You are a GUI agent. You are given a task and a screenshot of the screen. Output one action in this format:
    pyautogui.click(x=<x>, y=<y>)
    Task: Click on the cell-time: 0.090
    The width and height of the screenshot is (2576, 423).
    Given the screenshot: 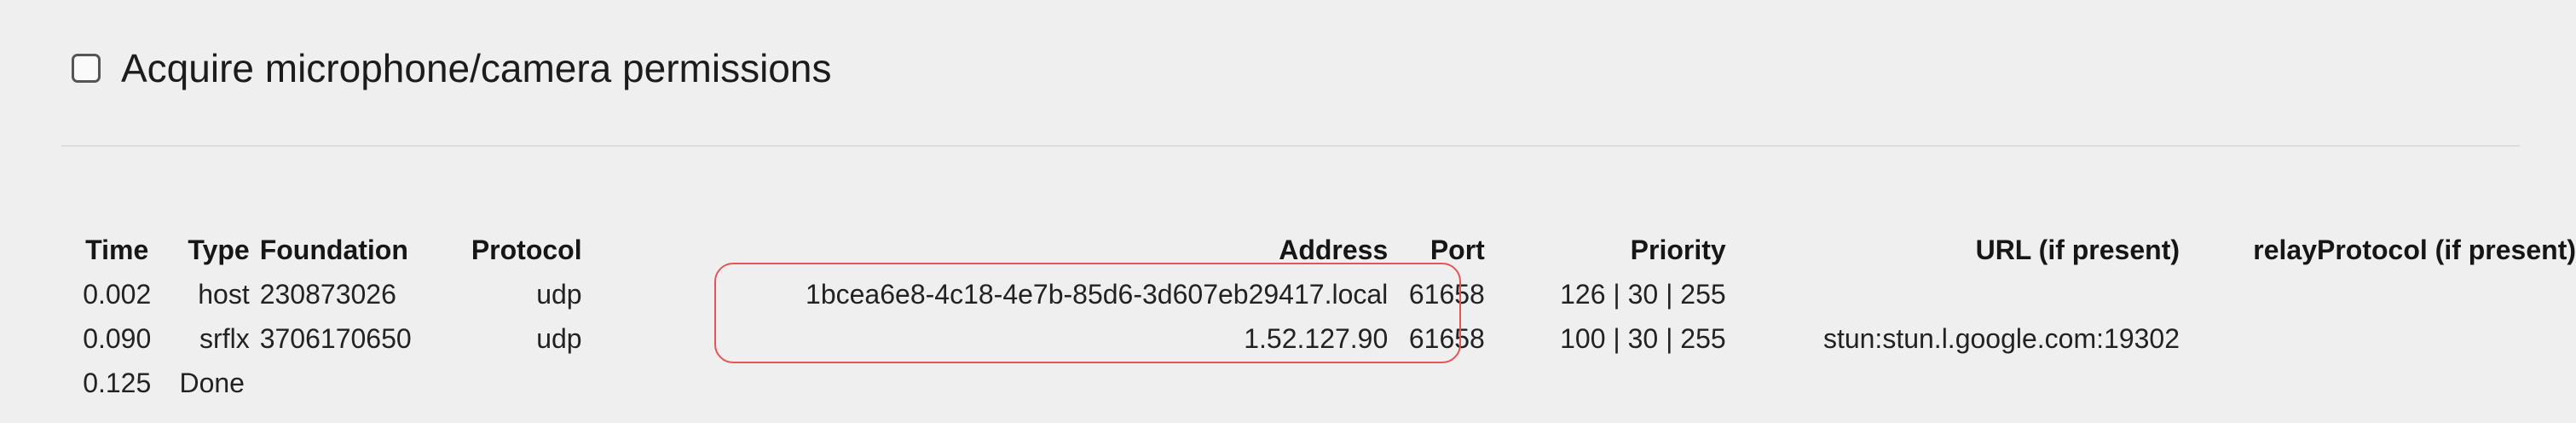 What is the action you would take?
    pyautogui.click(x=117, y=338)
    